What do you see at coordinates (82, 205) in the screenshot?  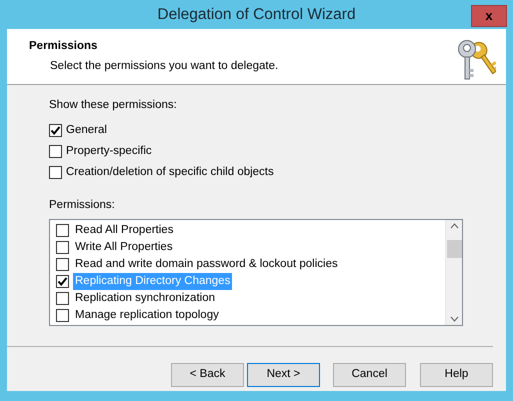 I see `section-label: Permissions:` at bounding box center [82, 205].